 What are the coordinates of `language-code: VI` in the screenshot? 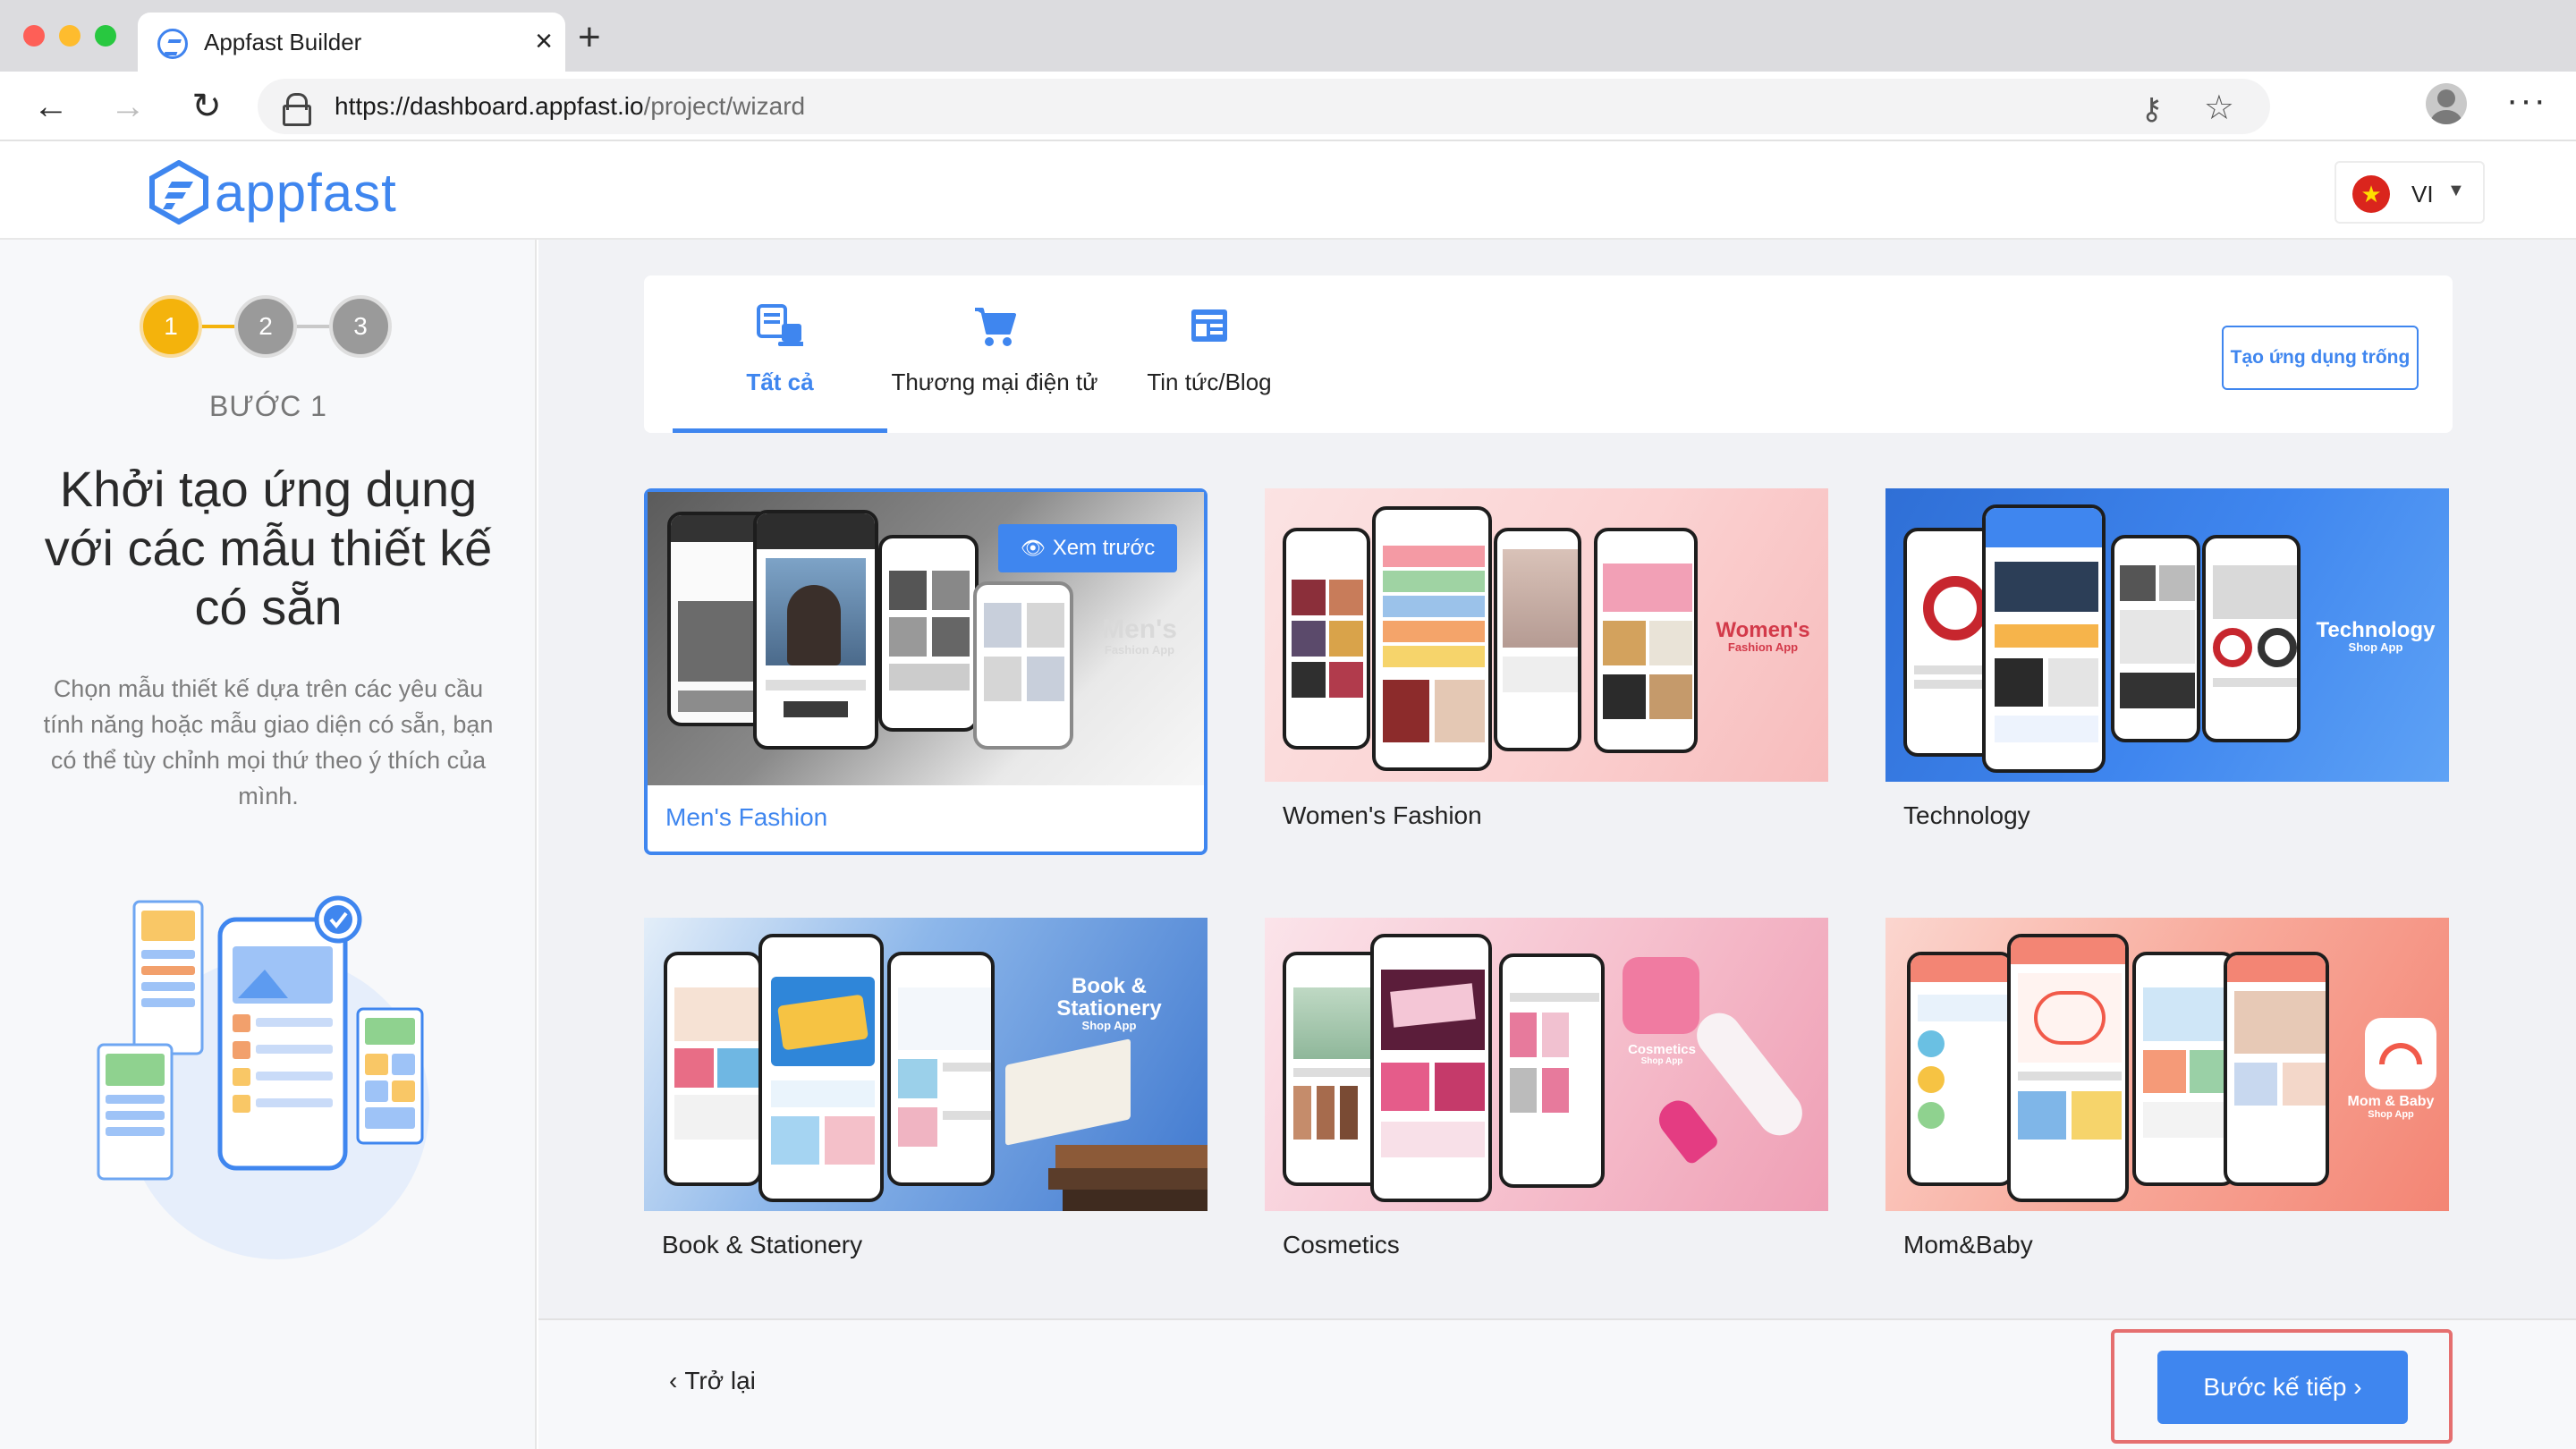 It's located at (2422, 194).